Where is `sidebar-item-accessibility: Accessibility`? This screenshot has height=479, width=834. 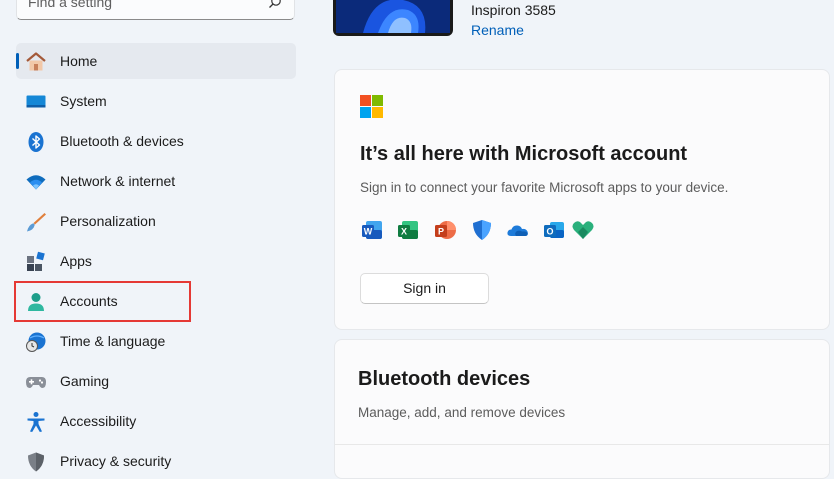 sidebar-item-accessibility: Accessibility is located at coordinates (156, 421).